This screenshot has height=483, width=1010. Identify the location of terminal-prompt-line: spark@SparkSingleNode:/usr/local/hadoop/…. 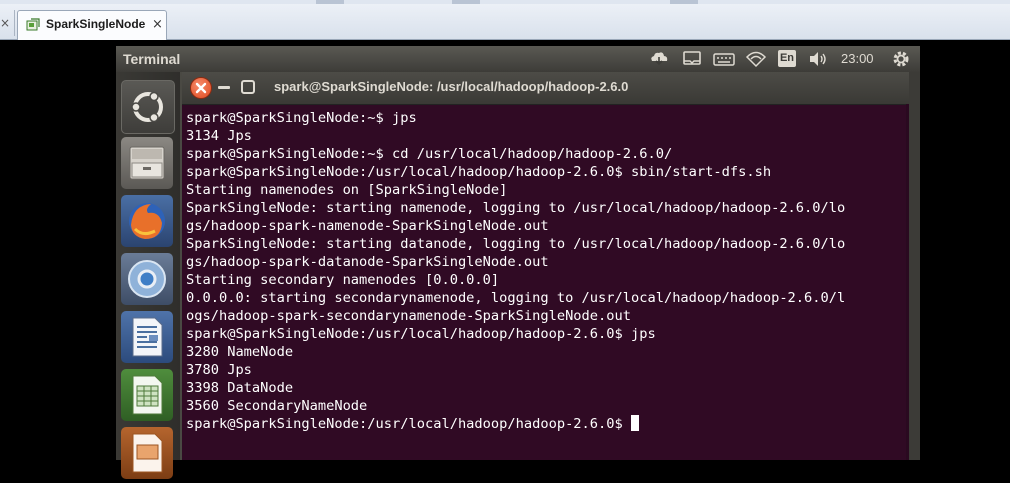
(547, 424).